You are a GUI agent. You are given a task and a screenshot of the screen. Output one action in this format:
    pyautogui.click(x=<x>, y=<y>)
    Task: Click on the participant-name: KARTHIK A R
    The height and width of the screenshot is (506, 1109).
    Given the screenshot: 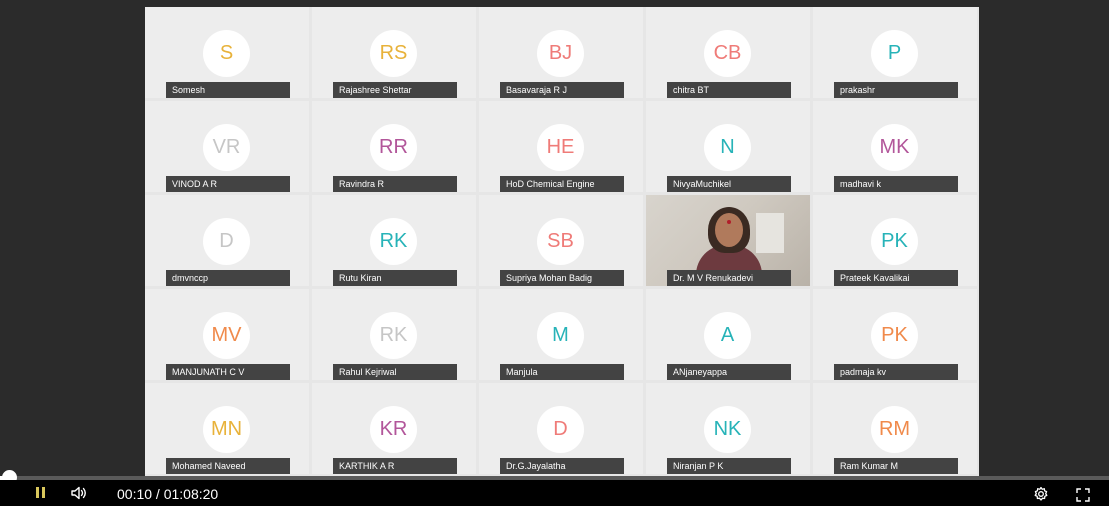 What is the action you would take?
    pyautogui.click(x=395, y=466)
    